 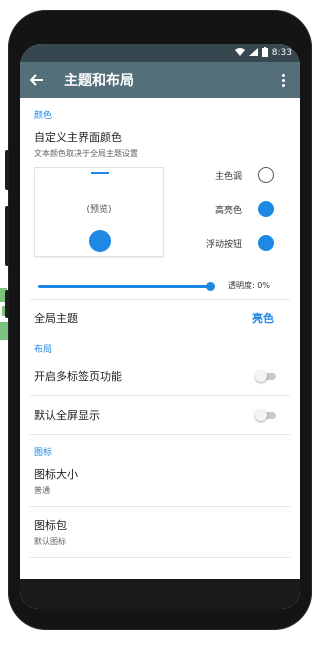 I want to click on app-toolbar: 主题和布局, so click(x=160, y=80).